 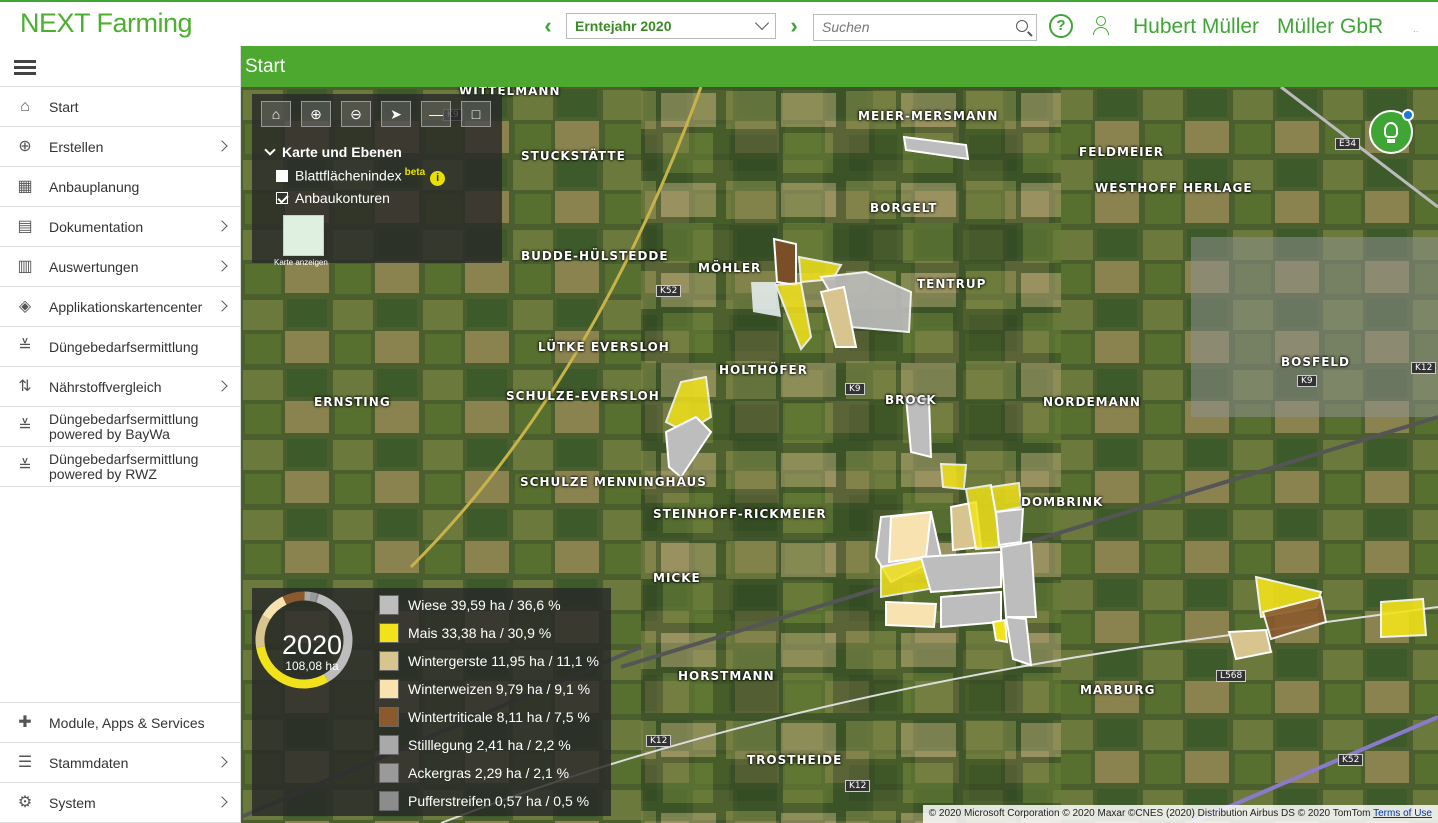 I want to click on place-label: SCHULZE-EVERSLOH, so click(x=583, y=396).